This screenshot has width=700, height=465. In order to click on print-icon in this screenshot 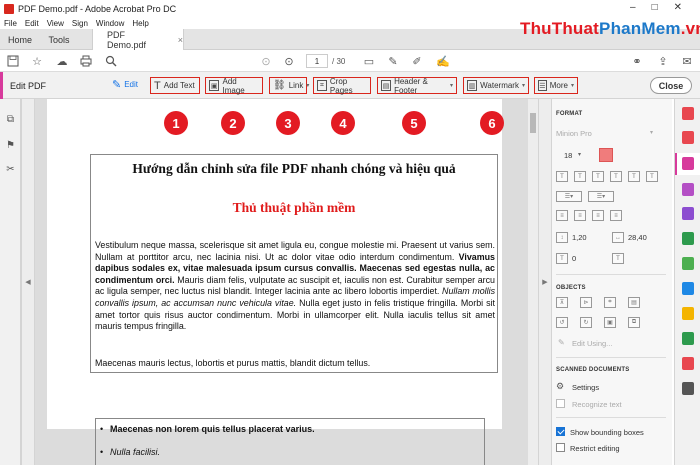, I will do `click(86, 61)`.